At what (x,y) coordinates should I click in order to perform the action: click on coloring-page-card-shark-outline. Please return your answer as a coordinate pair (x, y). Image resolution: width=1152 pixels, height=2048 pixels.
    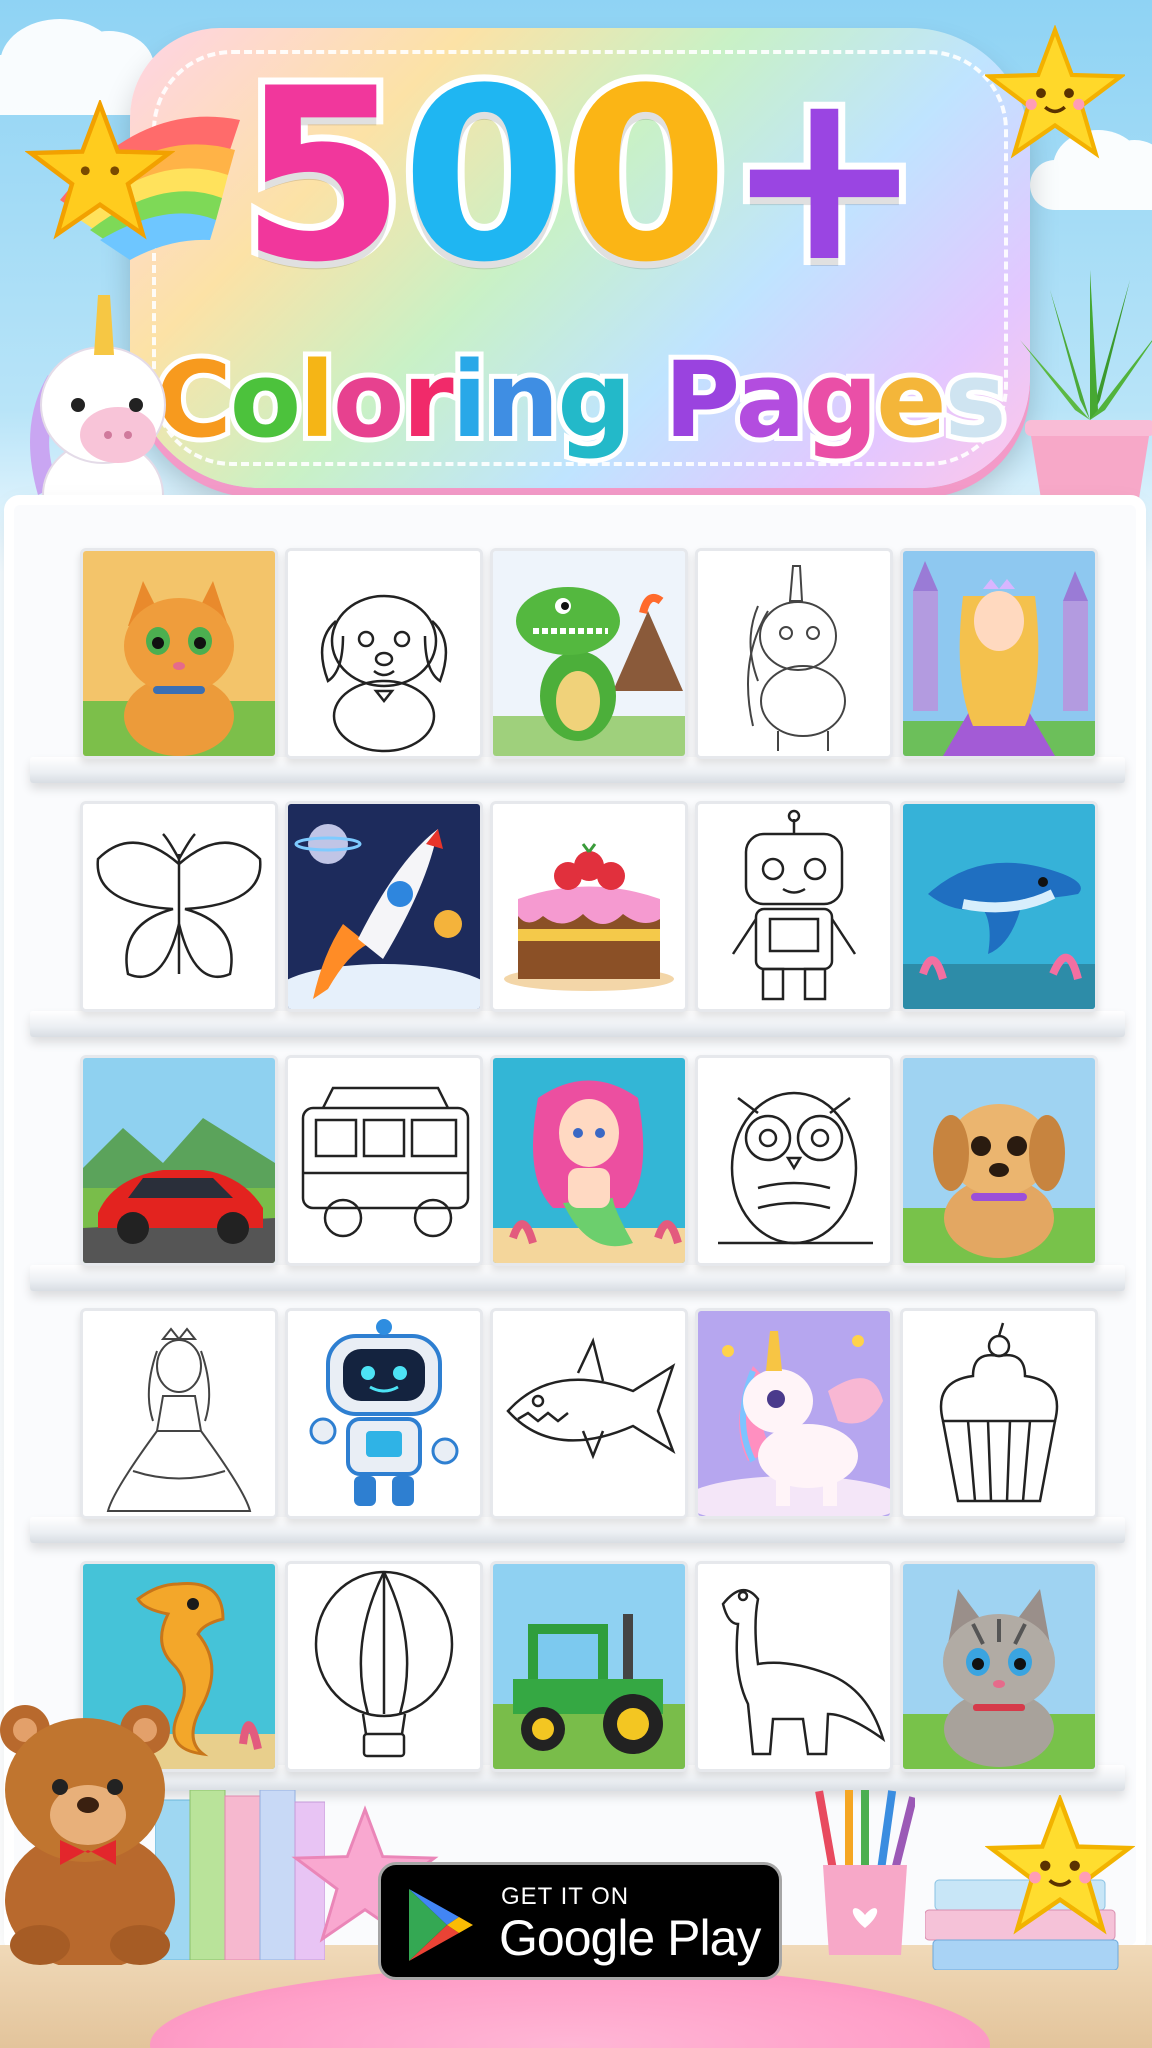
    Looking at the image, I should click on (589, 1413).